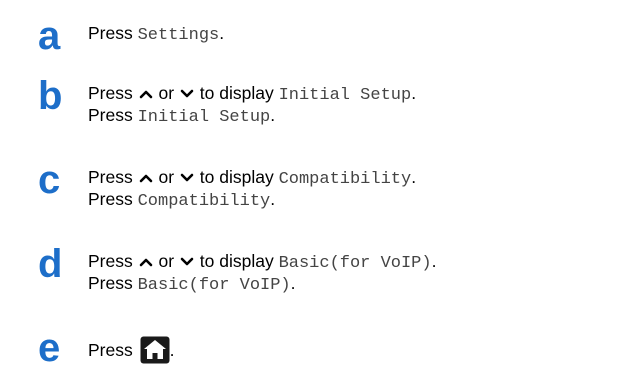  I want to click on step-letter: e, so click(49, 348).